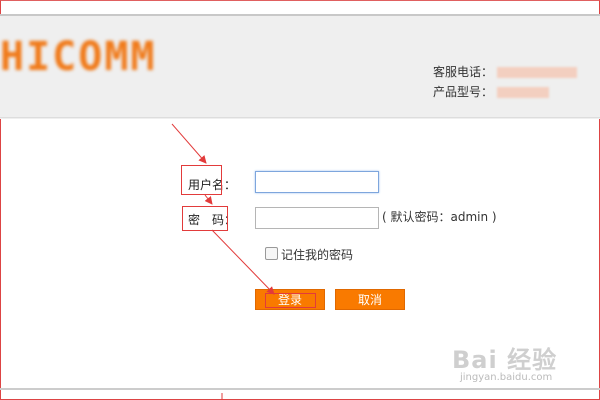  What do you see at coordinates (506, 377) in the screenshot?
I see `watermark-url: jingyan.baidu.com` at bounding box center [506, 377].